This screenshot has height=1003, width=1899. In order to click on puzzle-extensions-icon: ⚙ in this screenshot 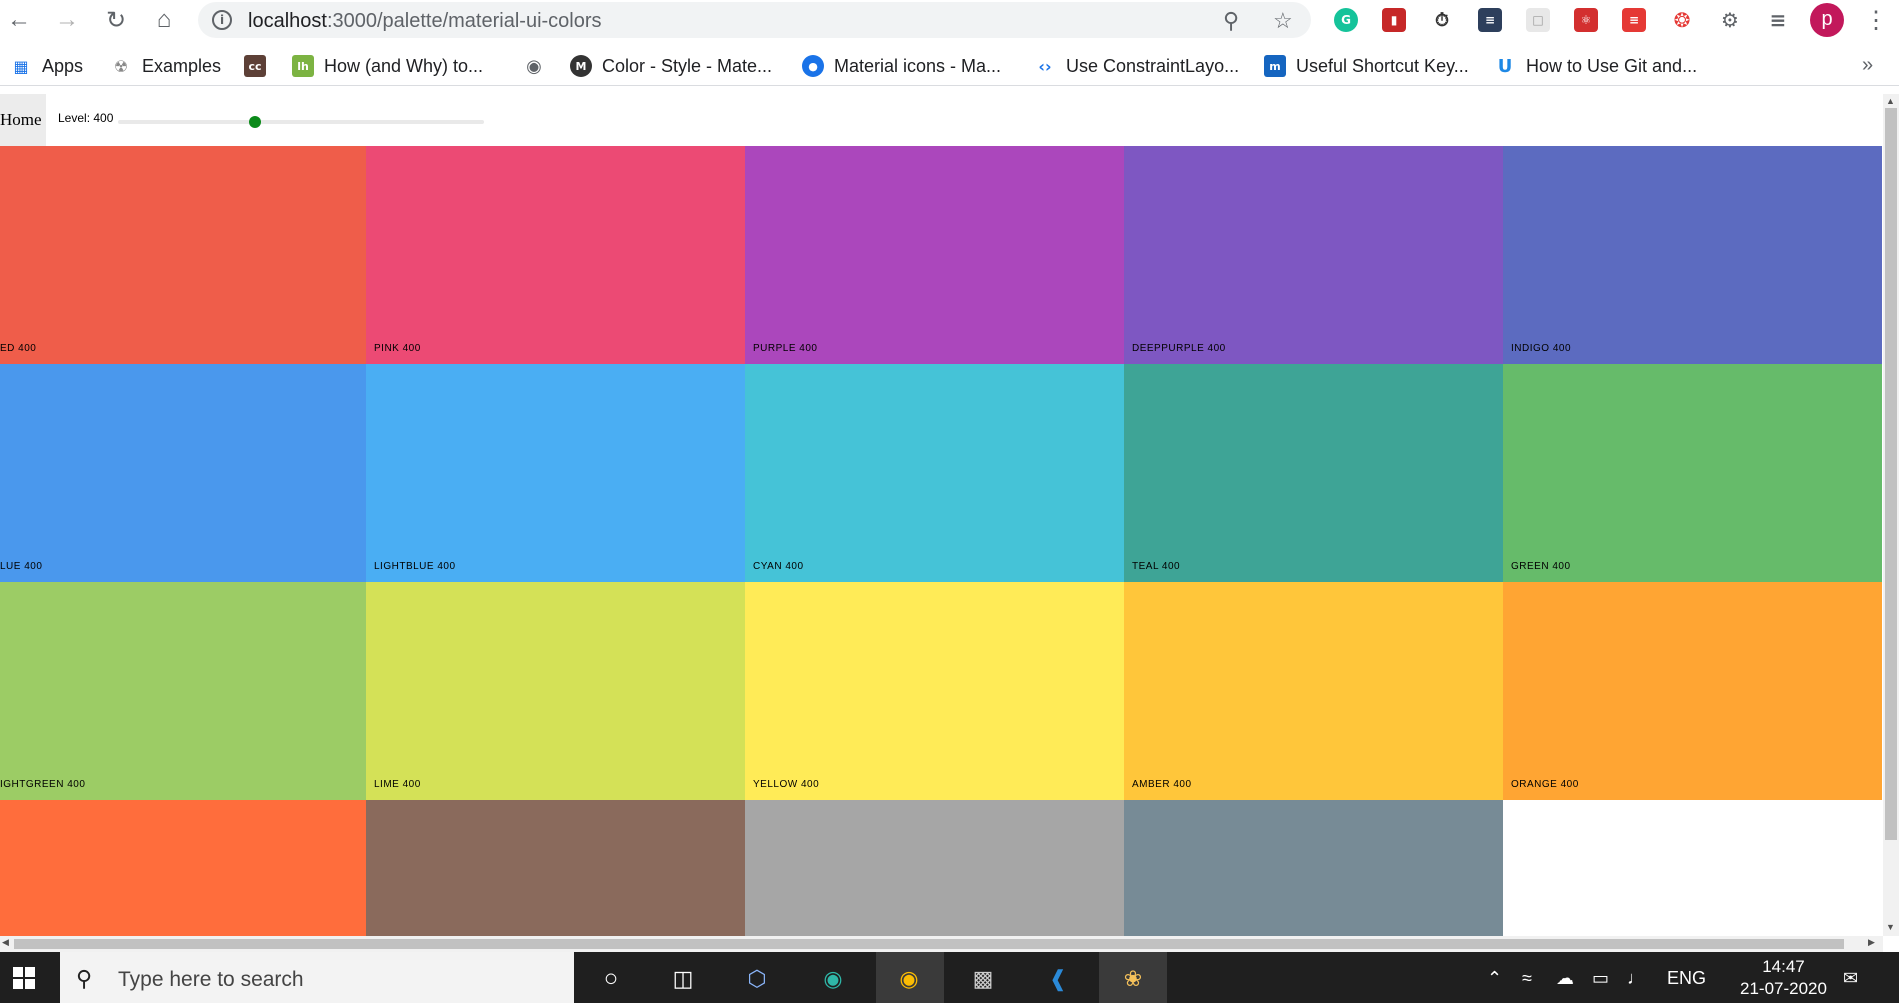, I will do `click(1730, 20)`.